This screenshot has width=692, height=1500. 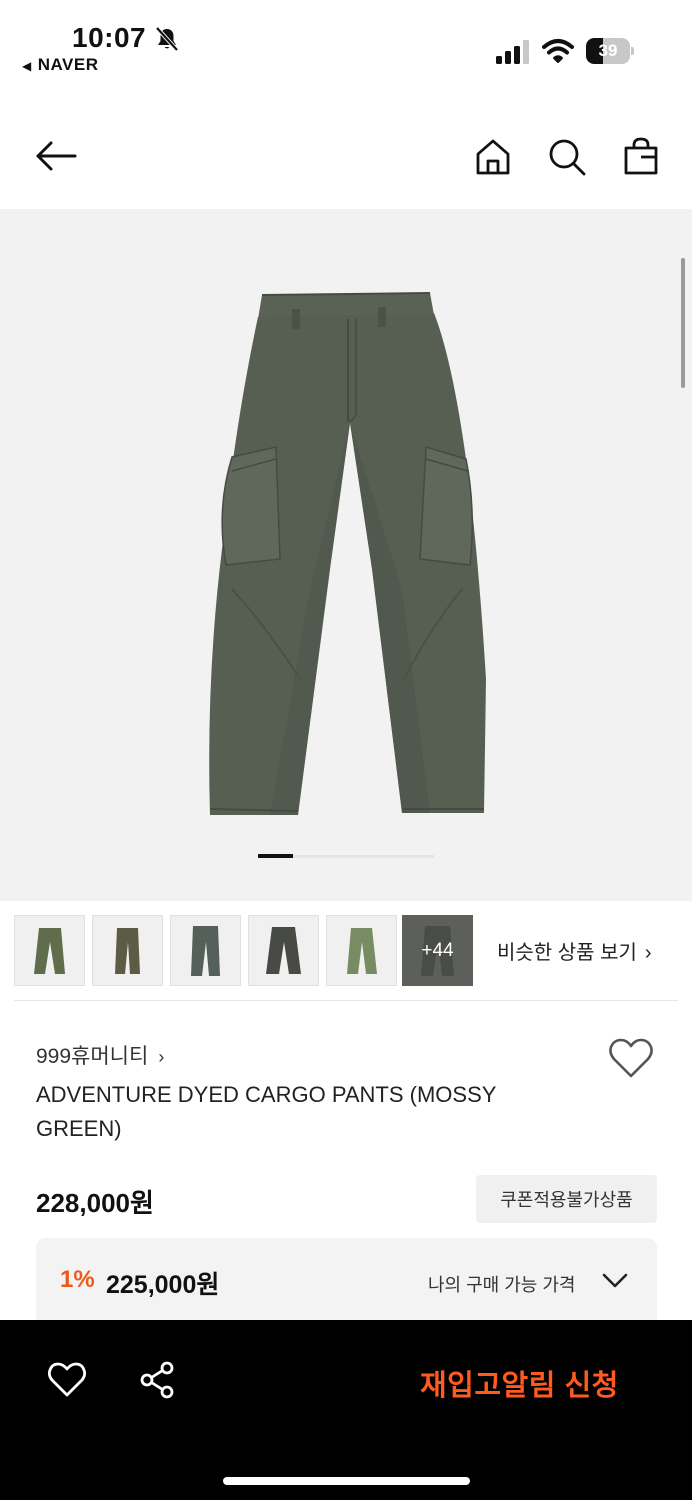 I want to click on more-images-count: +44, so click(x=437, y=950).